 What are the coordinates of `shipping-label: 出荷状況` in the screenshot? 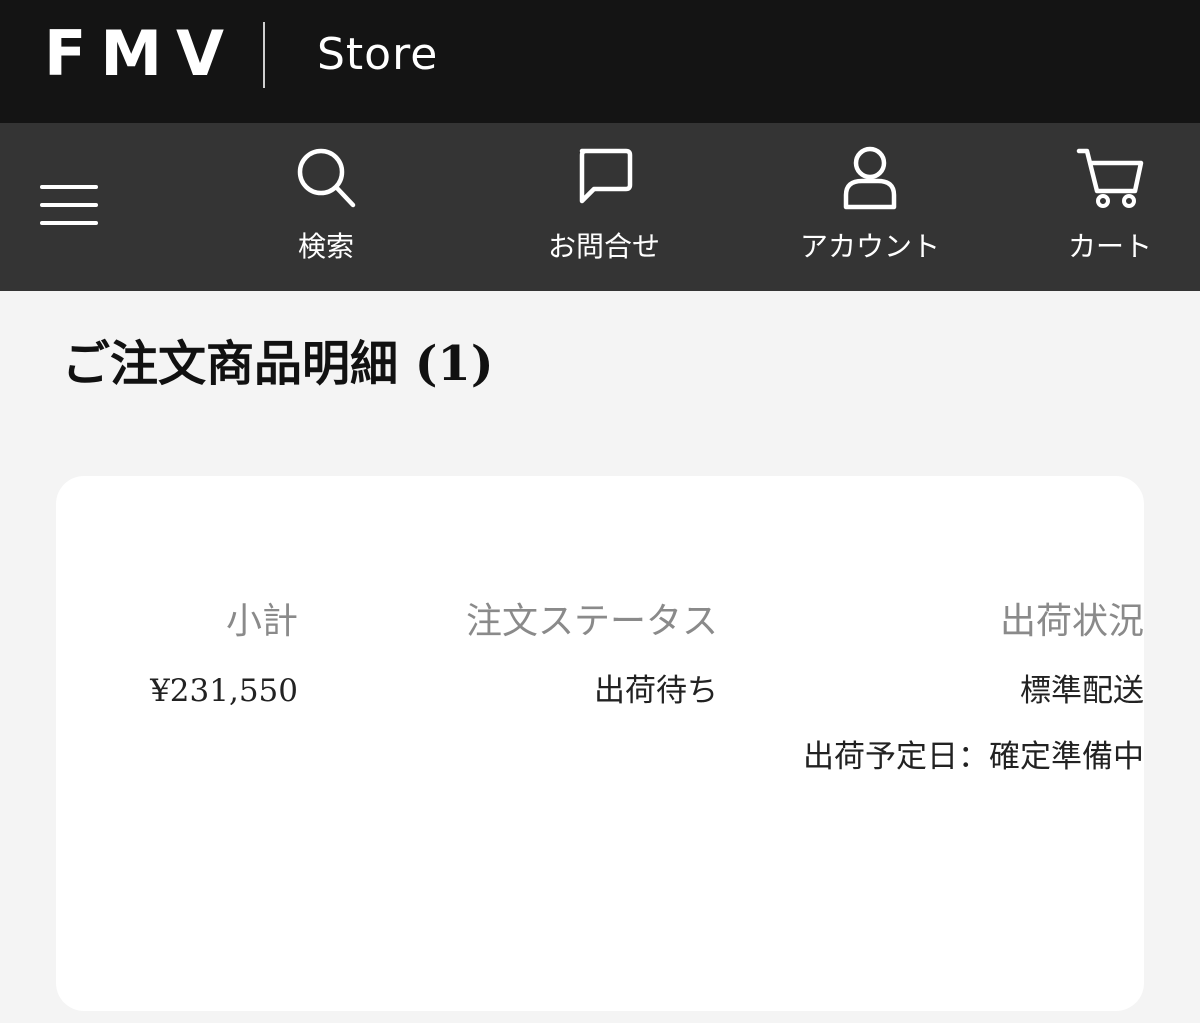 It's located at (1071, 621).